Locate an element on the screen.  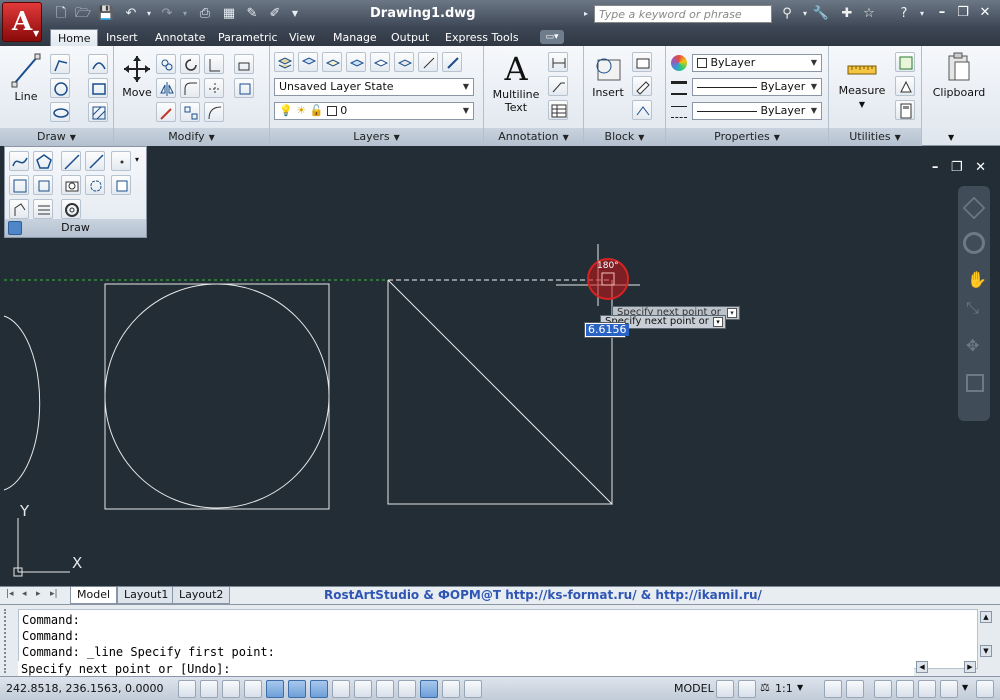
prev-layout-icon: ◂ is located at coordinates (24, 594).